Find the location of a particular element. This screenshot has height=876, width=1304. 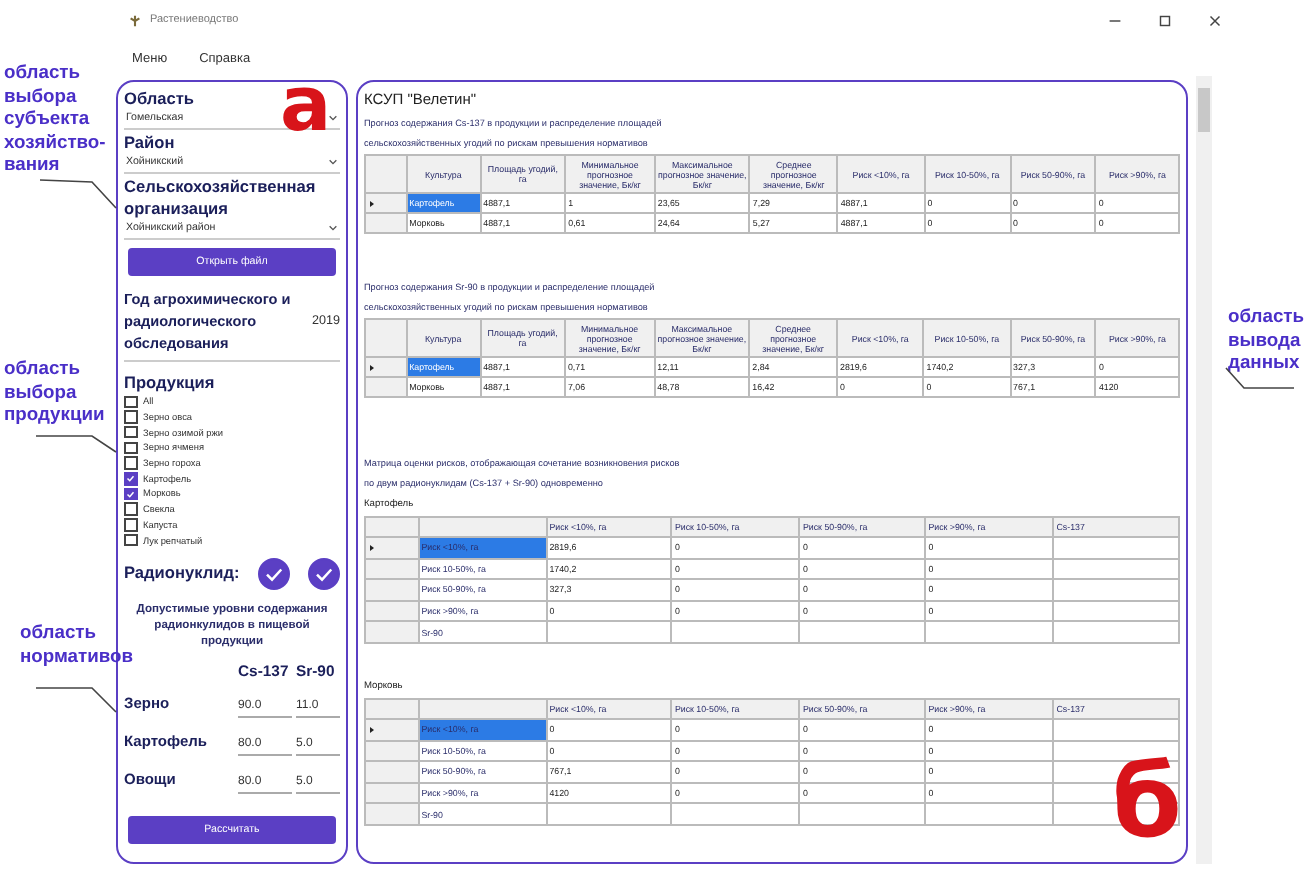

panel-marker: б is located at coordinates (1147, 802).